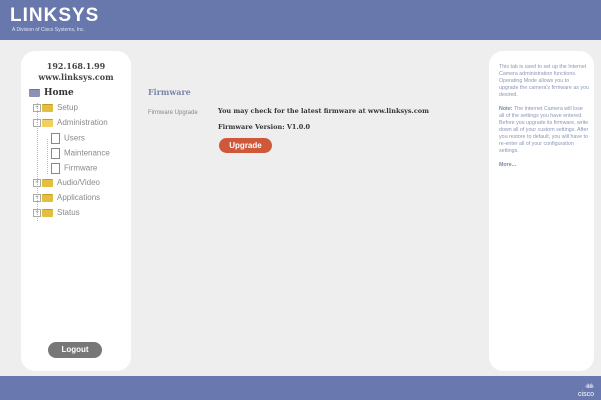 The image size is (601, 400). I want to click on sidebar-item-status: + Status, so click(56, 213).